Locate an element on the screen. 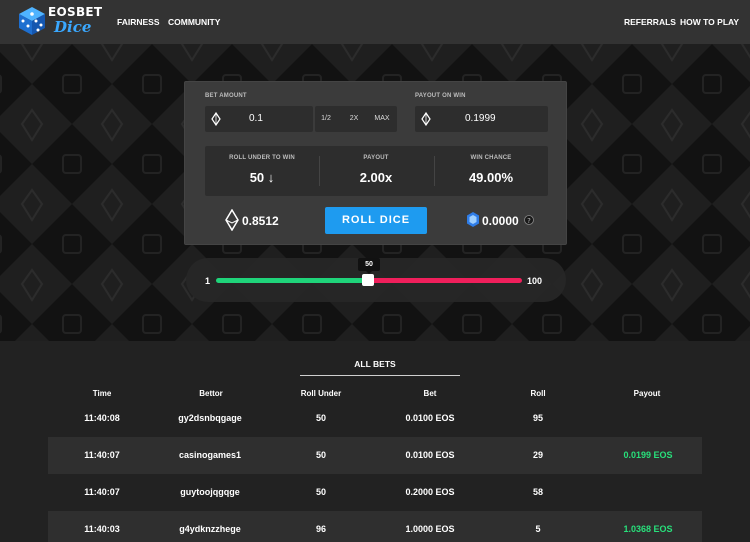 The height and width of the screenshot is (542, 750). max-bet-button: MAX is located at coordinates (382, 118).